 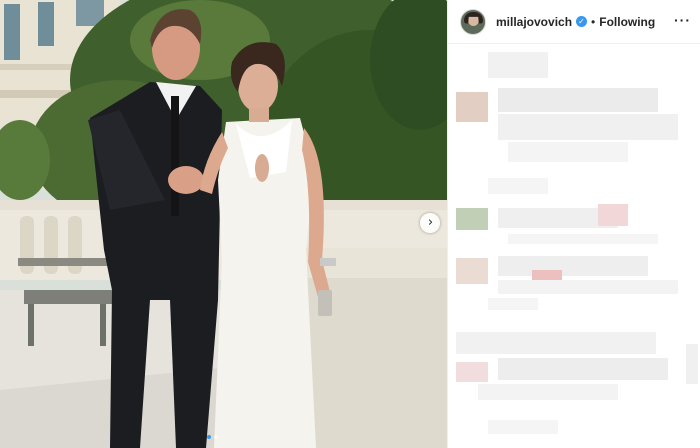 What do you see at coordinates (627, 22) in the screenshot?
I see `following-button: Following` at bounding box center [627, 22].